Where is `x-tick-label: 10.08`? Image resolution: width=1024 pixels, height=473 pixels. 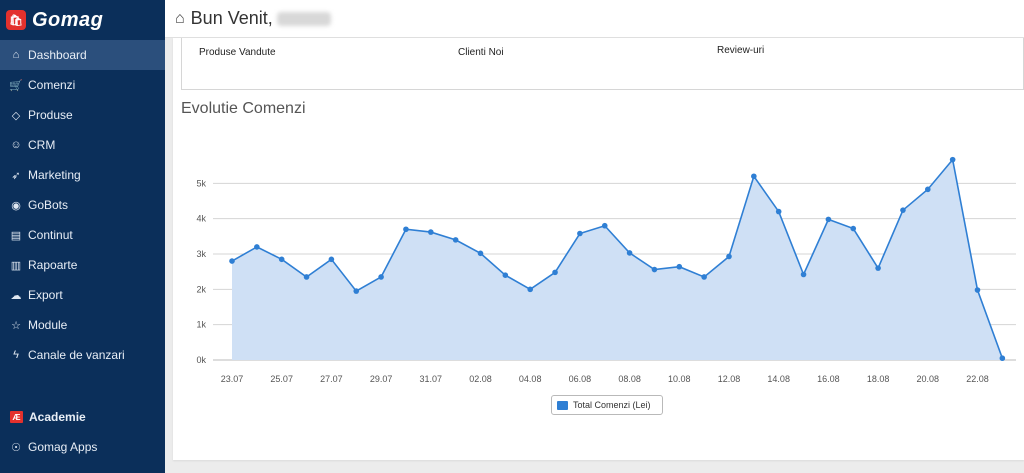 x-tick-label: 10.08 is located at coordinates (679, 379).